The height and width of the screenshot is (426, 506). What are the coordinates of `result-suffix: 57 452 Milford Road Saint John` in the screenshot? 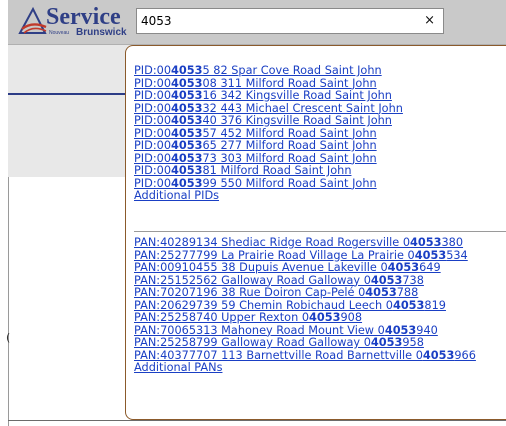 It's located at (289, 133).